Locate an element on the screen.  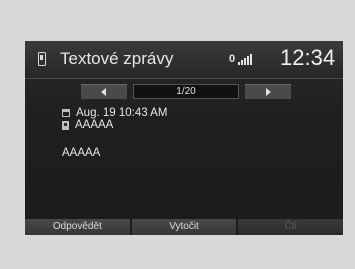
message-sender: AAAAA is located at coordinates (94, 125).